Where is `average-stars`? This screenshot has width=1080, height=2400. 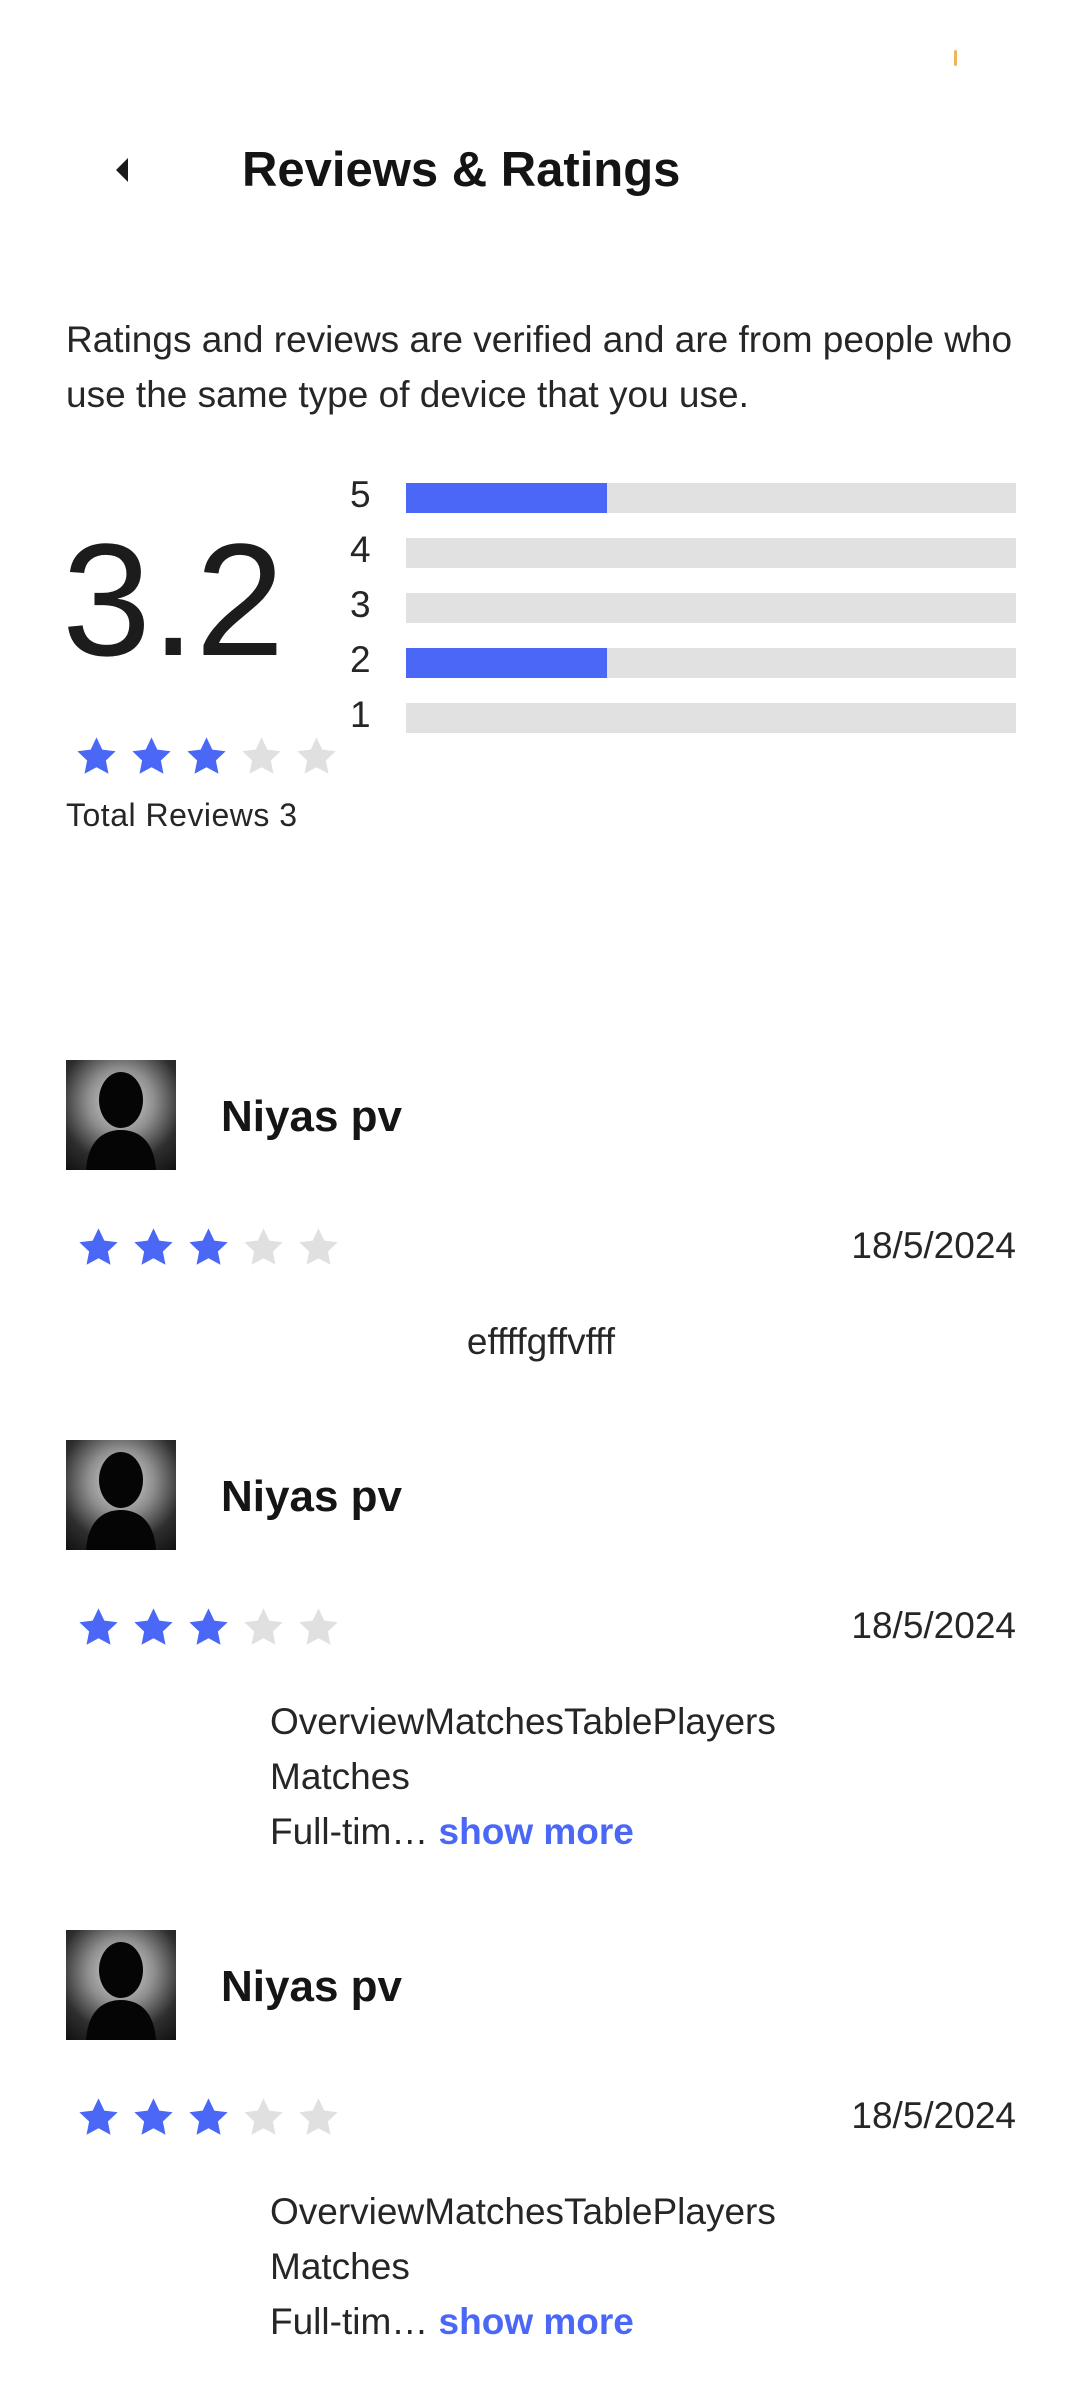
average-stars is located at coordinates (206, 756).